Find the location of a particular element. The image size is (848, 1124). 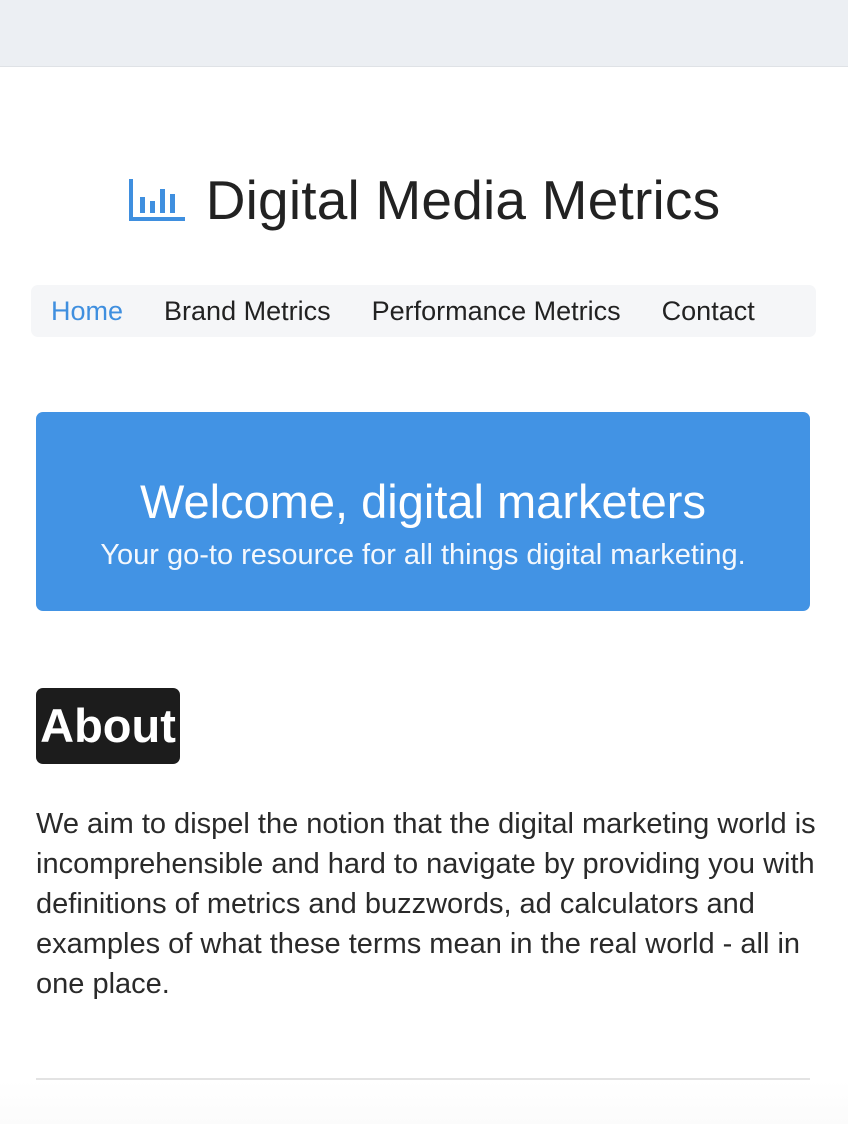

browser-top-bar is located at coordinates (424, 33).